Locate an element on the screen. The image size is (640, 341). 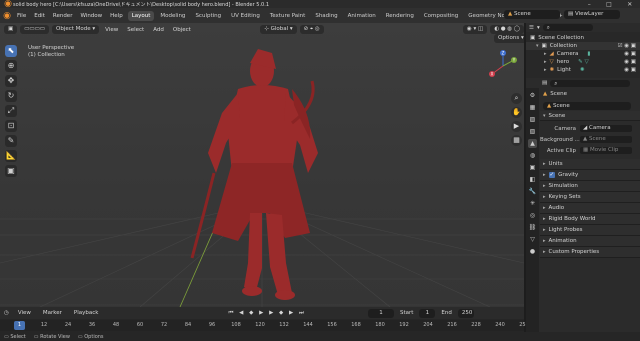
section-rigid-body-world: ▸ Rigid Body World is located at coordinates (590, 219).